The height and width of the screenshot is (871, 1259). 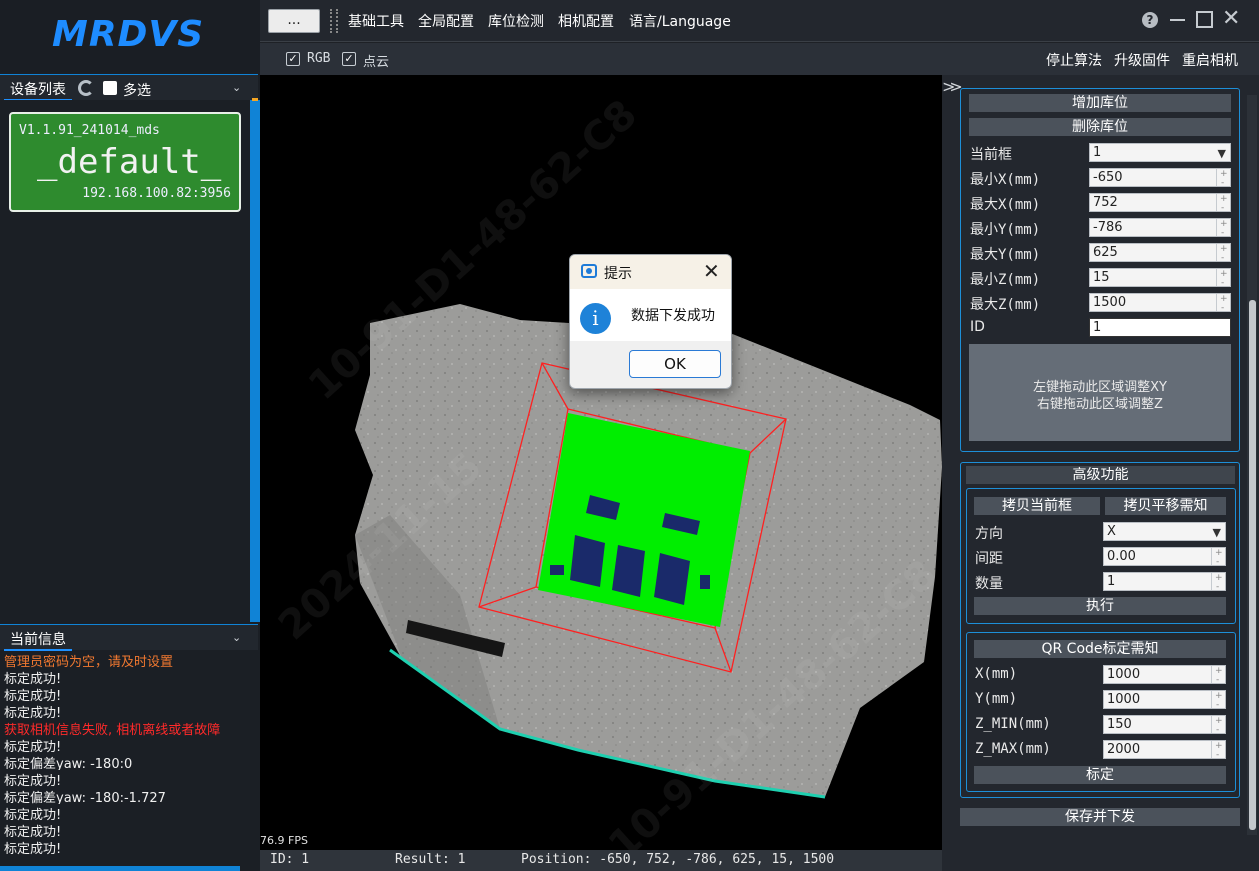 What do you see at coordinates (1108, 177) in the screenshot?
I see `min-x-value: -650` at bounding box center [1108, 177].